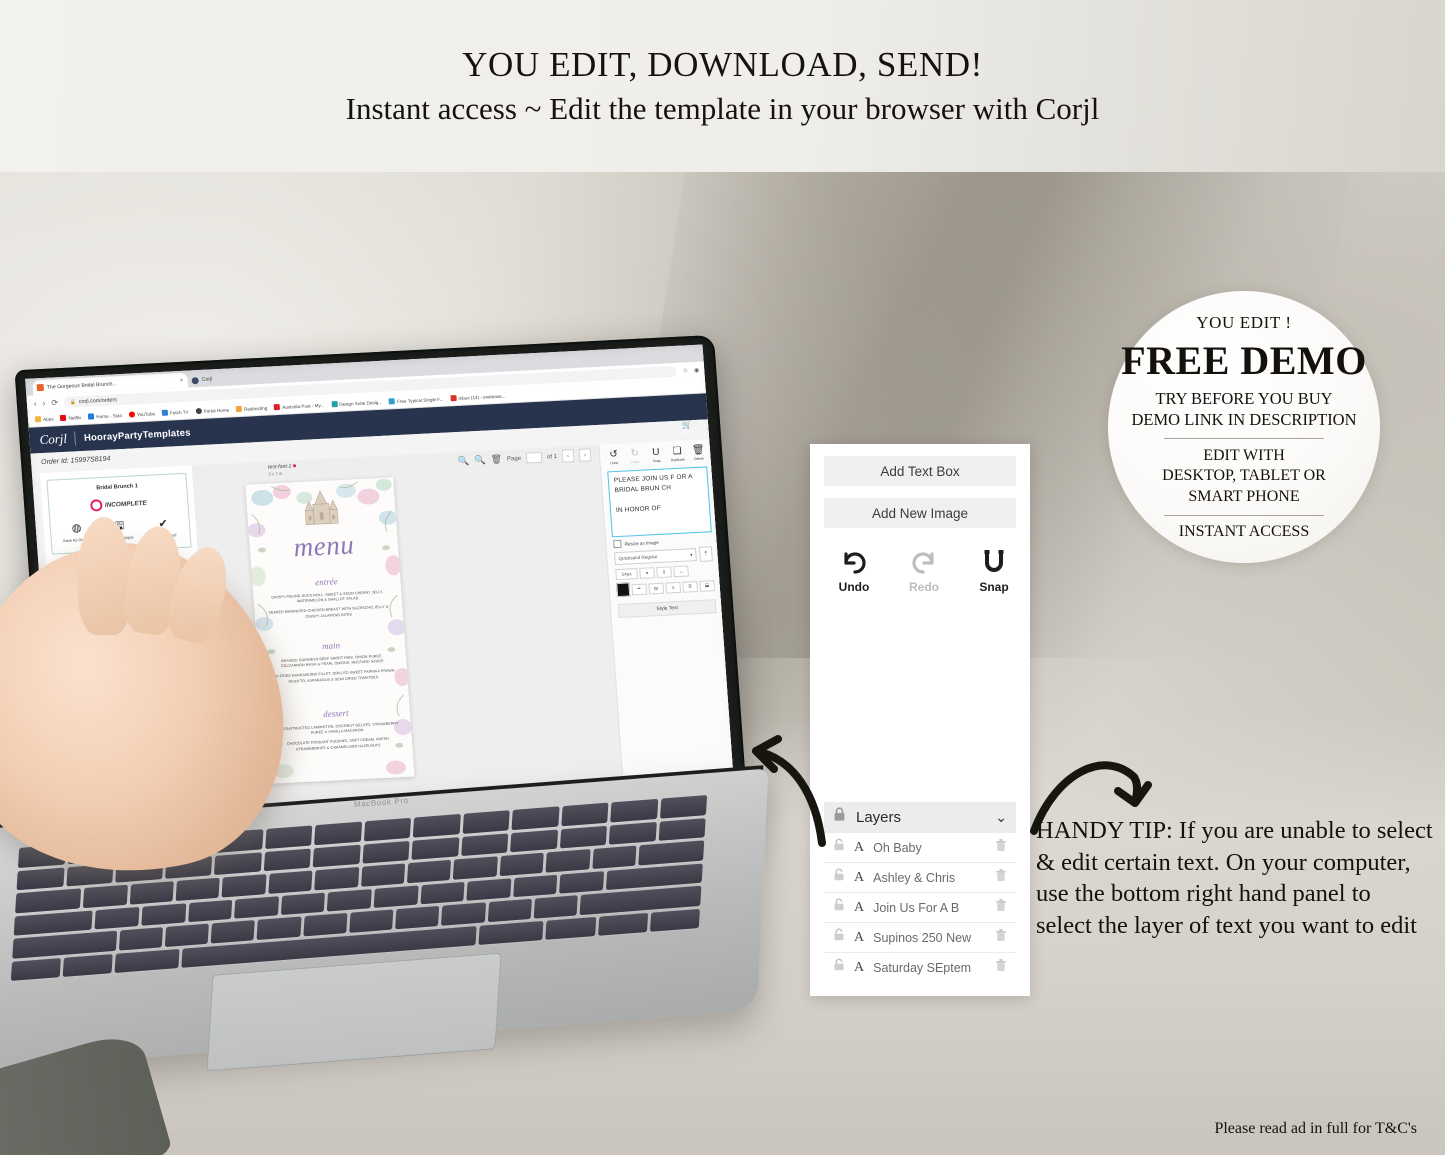  What do you see at coordinates (54, 402) in the screenshot?
I see `reload-icon: ⟳` at bounding box center [54, 402].